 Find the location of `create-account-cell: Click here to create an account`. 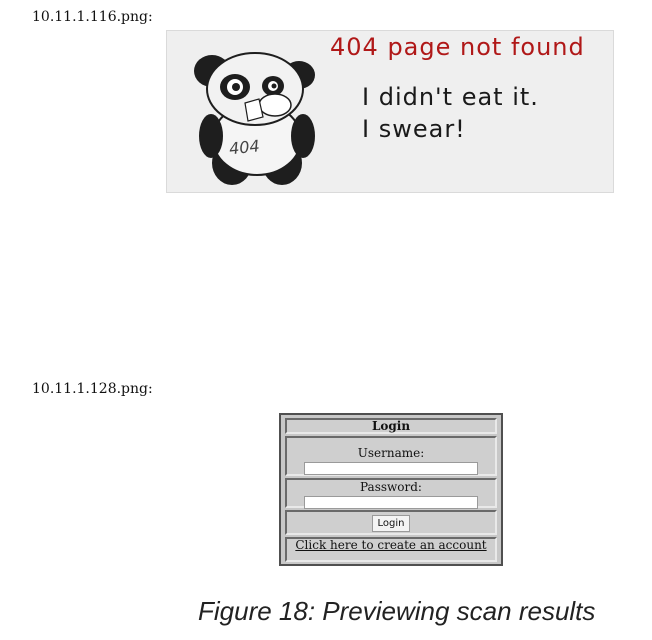

create-account-cell: Click here to create an account is located at coordinates (391, 549).